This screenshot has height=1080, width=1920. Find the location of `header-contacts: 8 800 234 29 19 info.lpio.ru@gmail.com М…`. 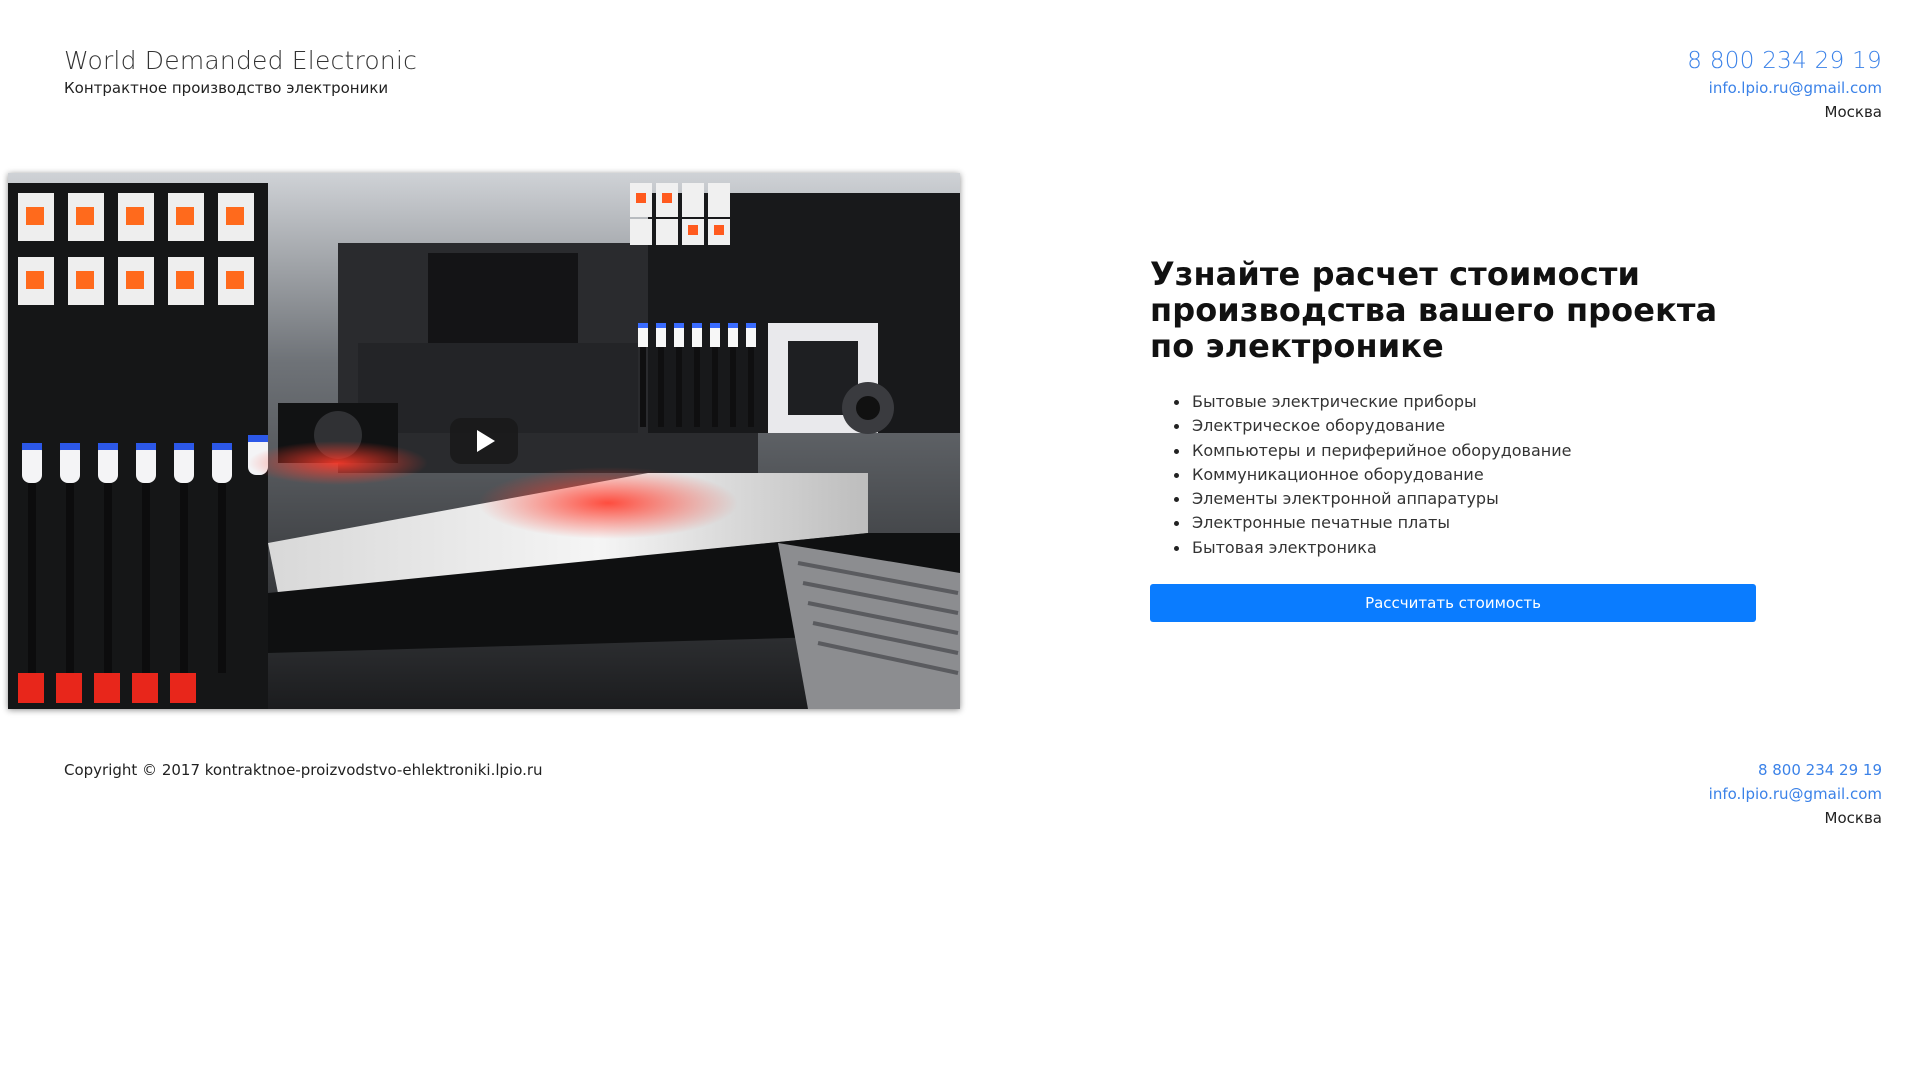

header-contacts: 8 800 234 29 19 info.lpio.ru@gmail.com М… is located at coordinates (1784, 85).